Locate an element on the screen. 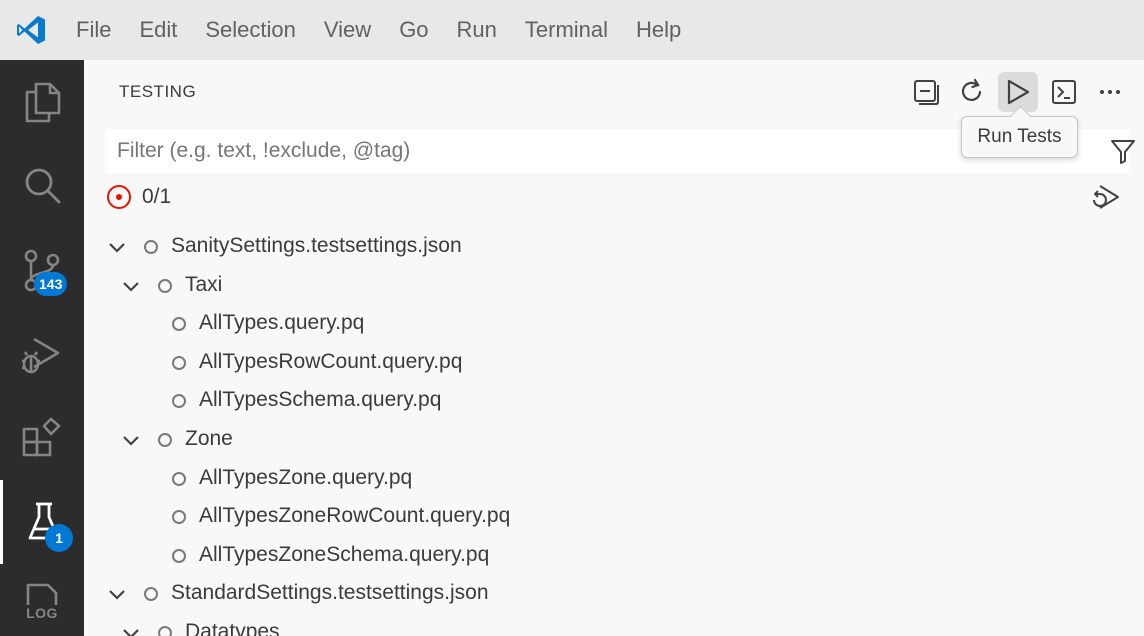  tree-item: AllTypes.query.pq is located at coordinates (614, 324).